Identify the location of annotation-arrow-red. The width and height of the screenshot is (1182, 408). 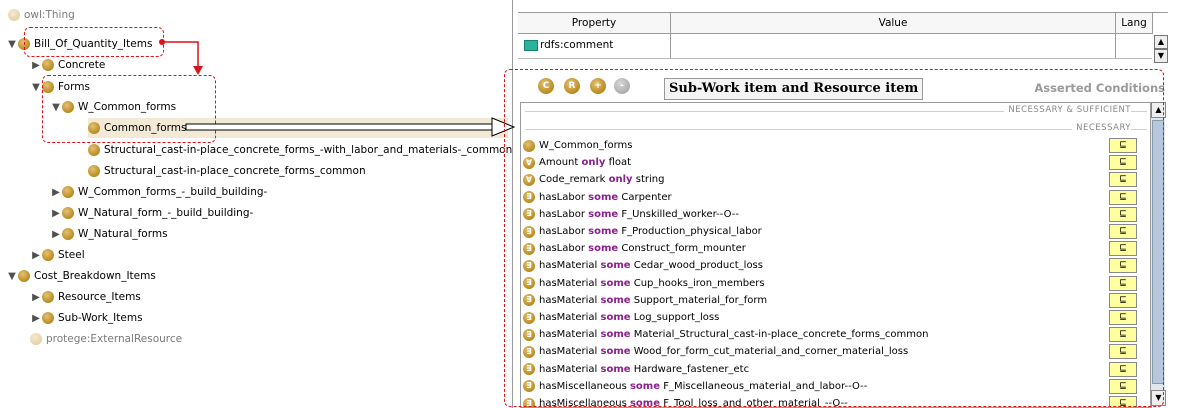
(180, 54).